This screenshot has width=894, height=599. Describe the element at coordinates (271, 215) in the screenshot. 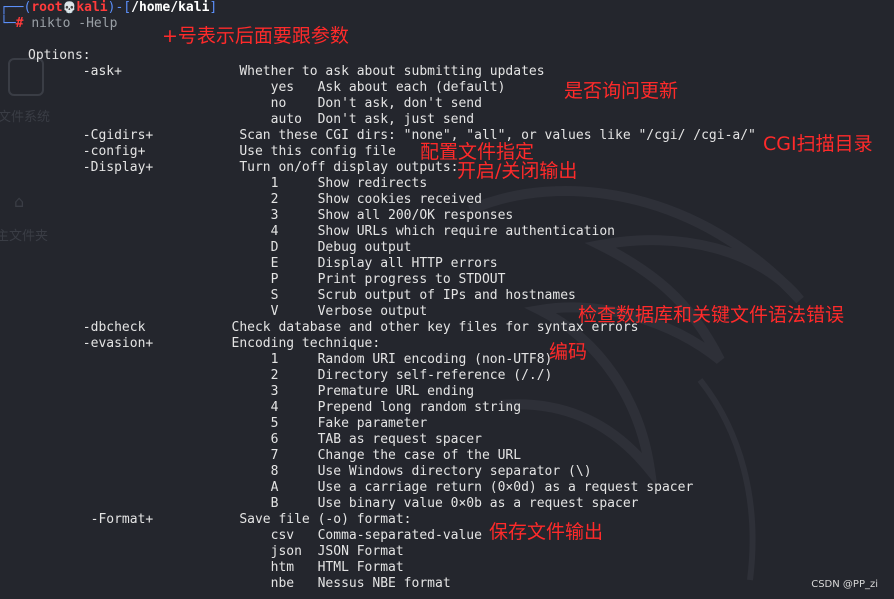

I see `output-line: 3 Show all 200/OK responses` at that location.